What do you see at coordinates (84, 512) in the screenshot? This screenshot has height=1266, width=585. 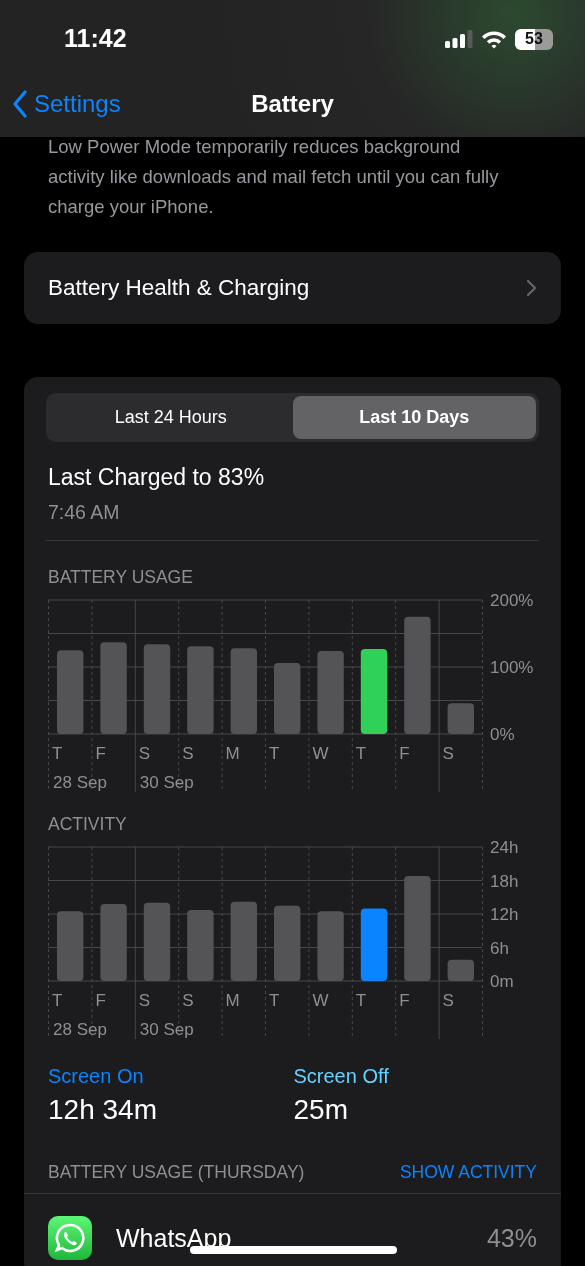 I see `last-charged-time: 7:46 AM` at bounding box center [84, 512].